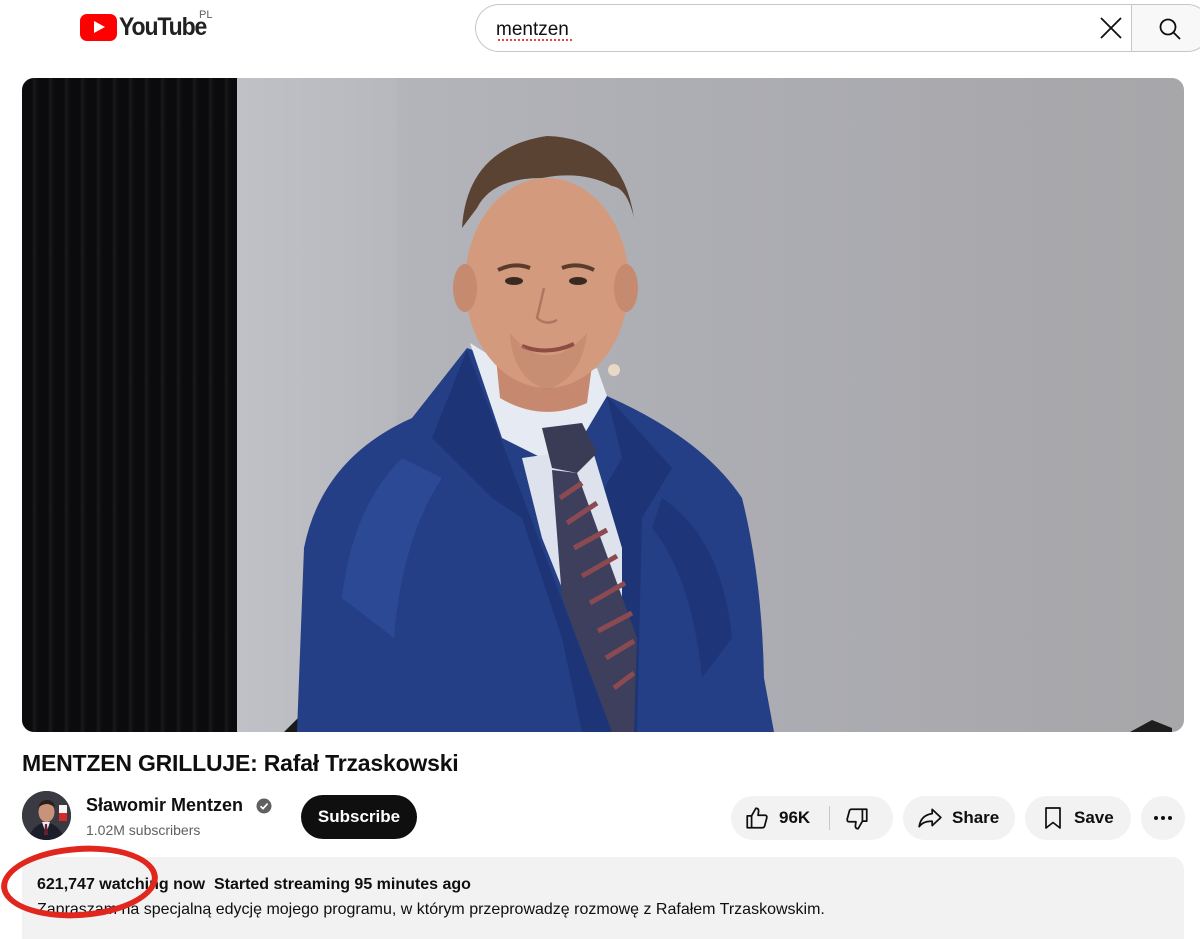 The image size is (1200, 939). I want to click on more-actions-button, so click(1163, 818).